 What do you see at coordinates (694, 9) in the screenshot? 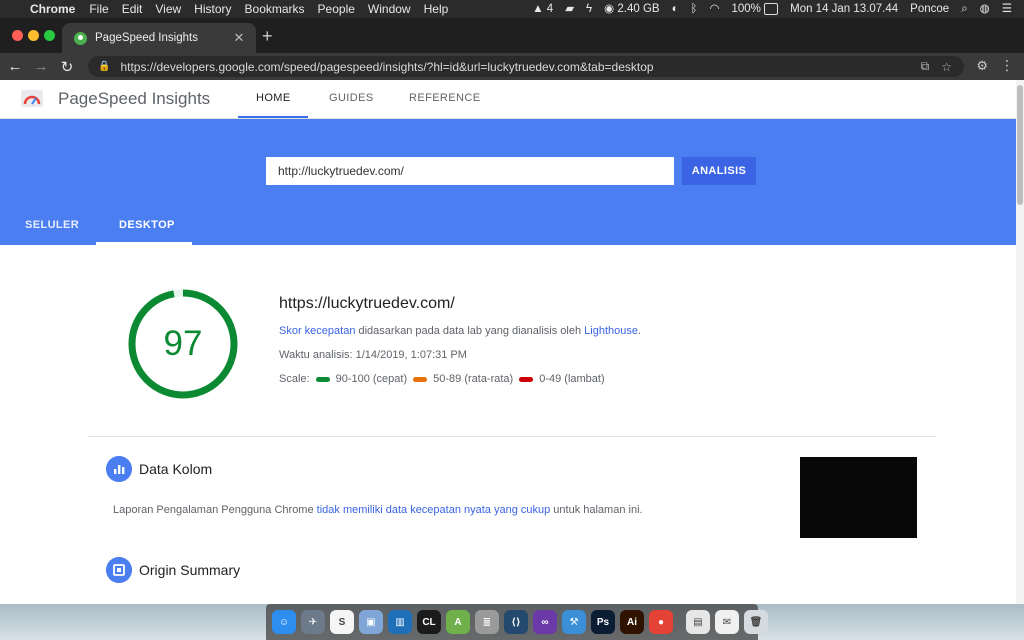
I see `bluetooth-icon: ᛒ` at bounding box center [694, 9].